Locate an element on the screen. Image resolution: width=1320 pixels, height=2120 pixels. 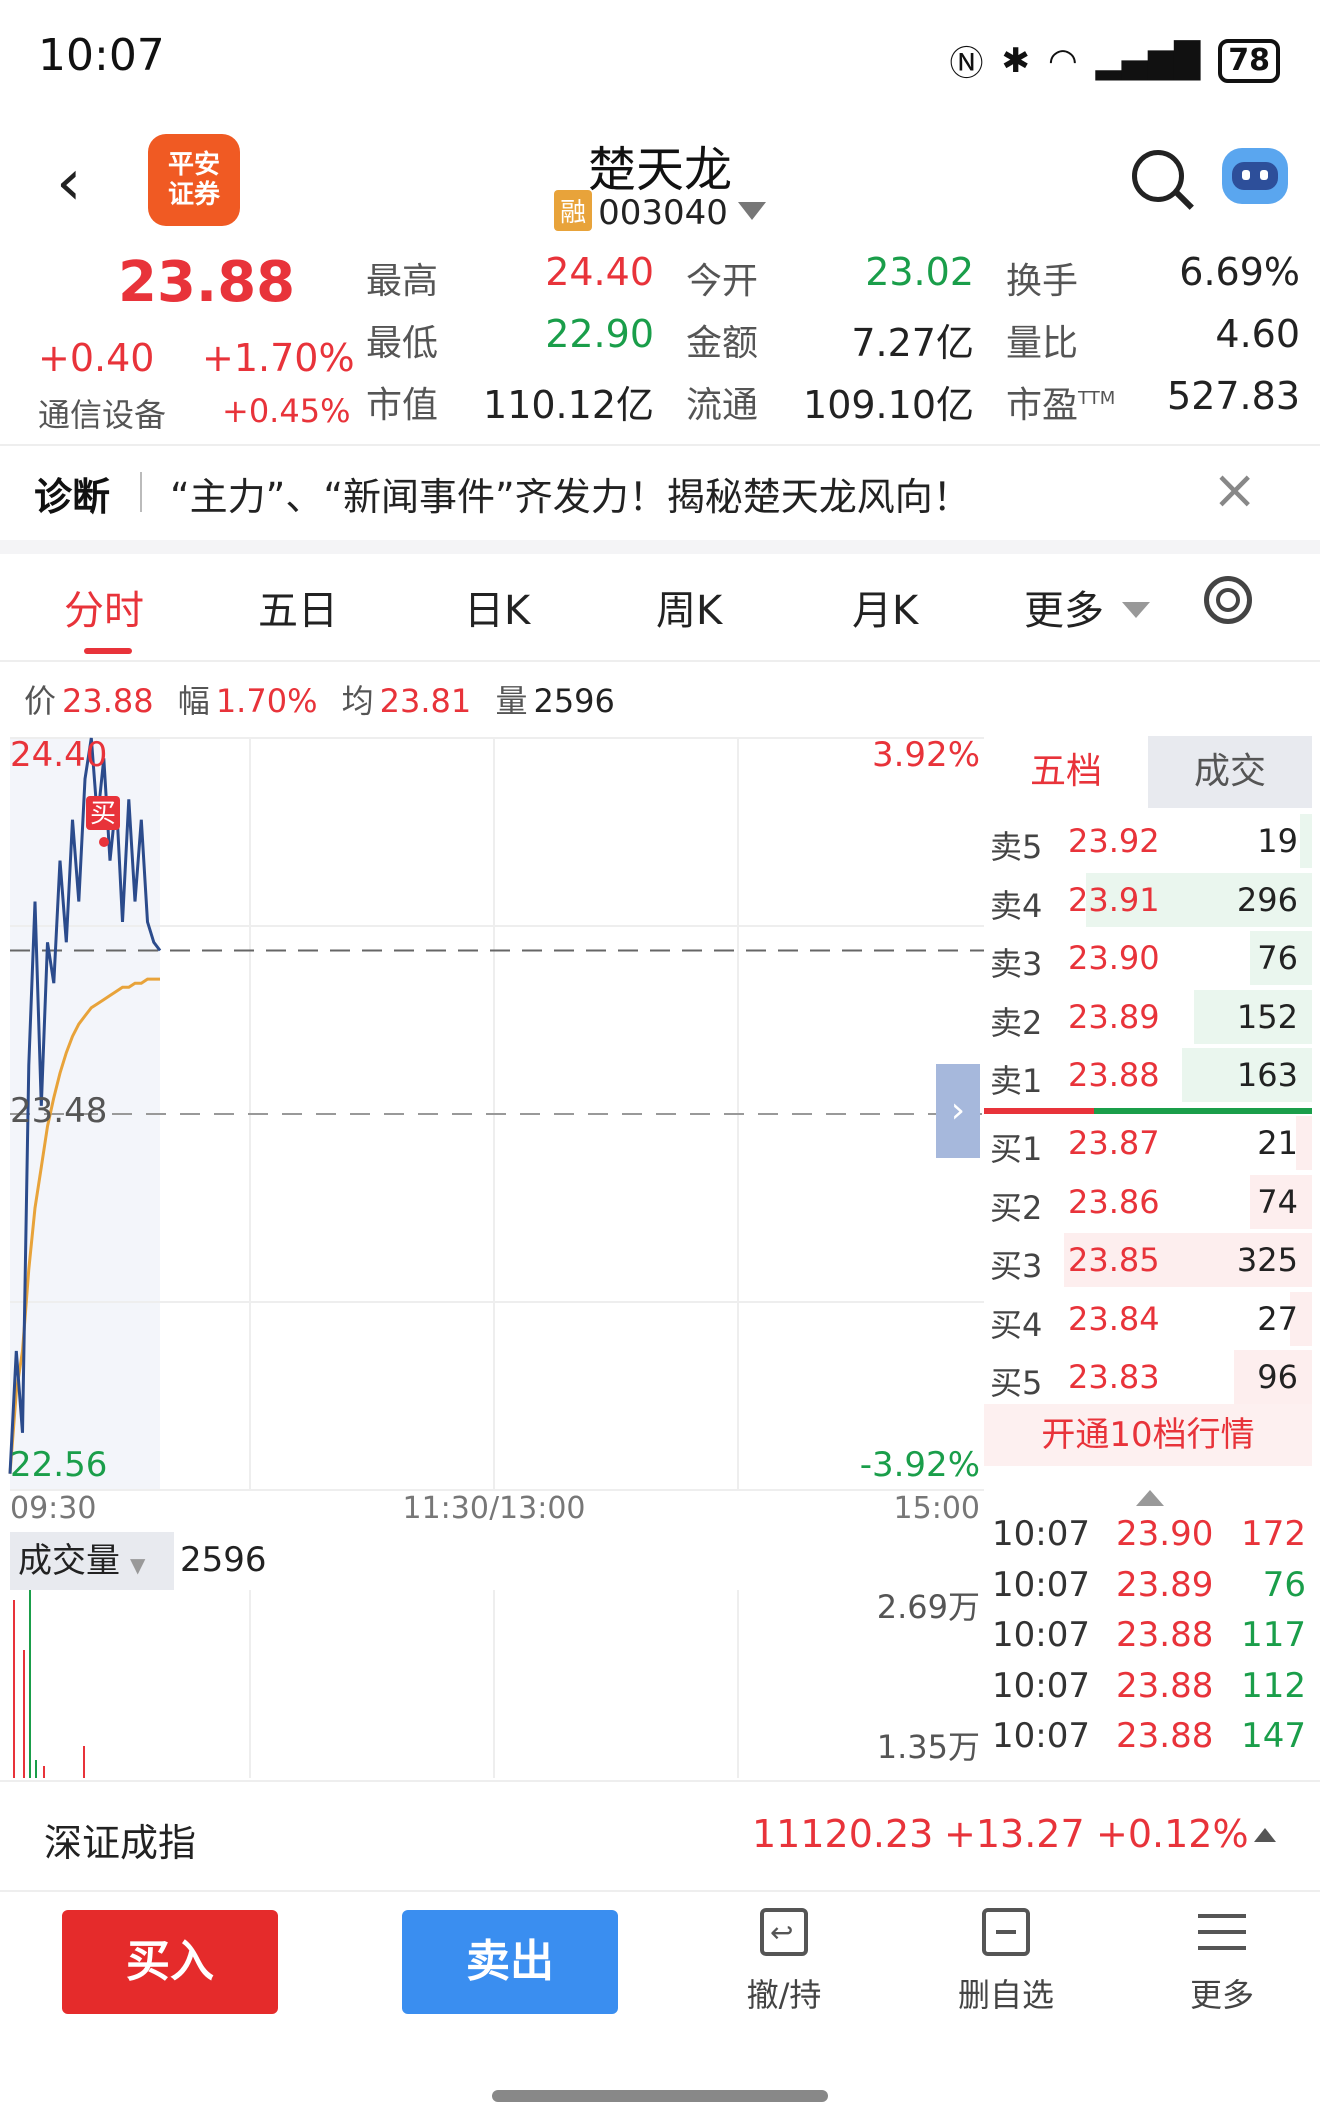
diagnosis-banner: 诊断 “主力”、“新闻事件”齐发力！揭秘楚天龙风向！ × is located at coordinates (660, 501).